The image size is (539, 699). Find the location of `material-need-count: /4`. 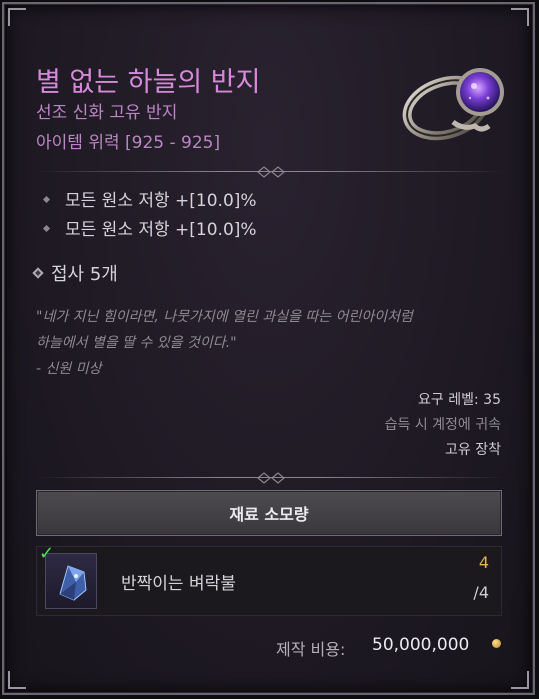

material-need-count: /4 is located at coordinates (481, 592).